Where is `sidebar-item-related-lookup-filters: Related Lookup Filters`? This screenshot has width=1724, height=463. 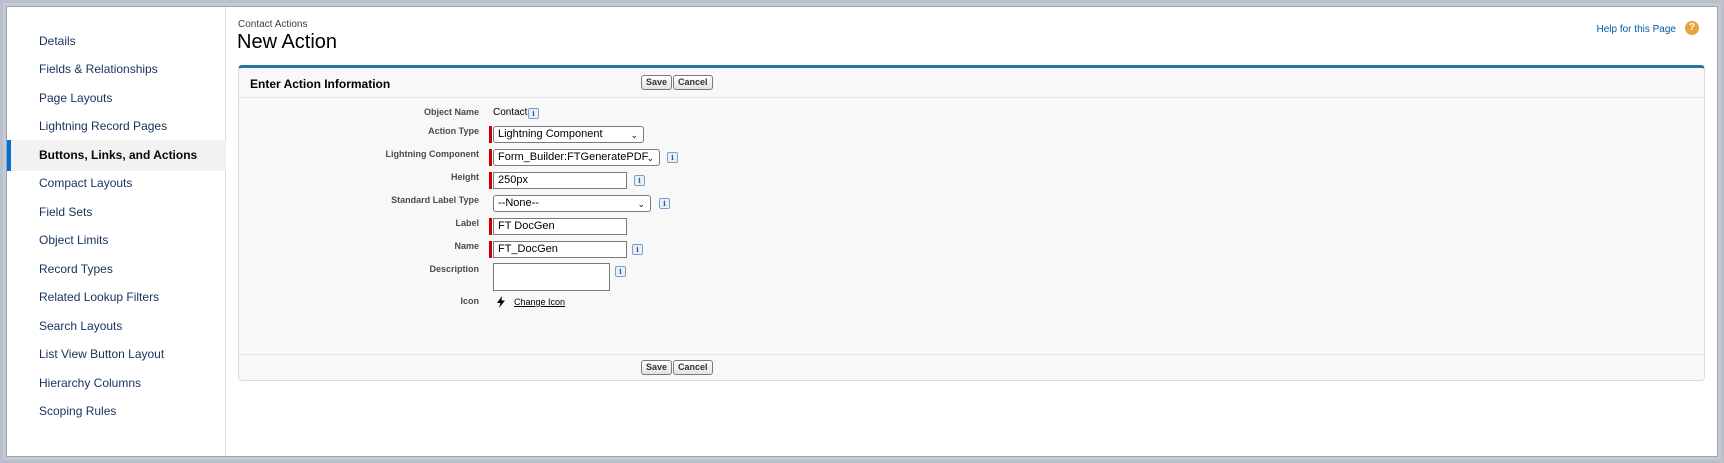
sidebar-item-related-lookup-filters: Related Lookup Filters is located at coordinates (116, 297).